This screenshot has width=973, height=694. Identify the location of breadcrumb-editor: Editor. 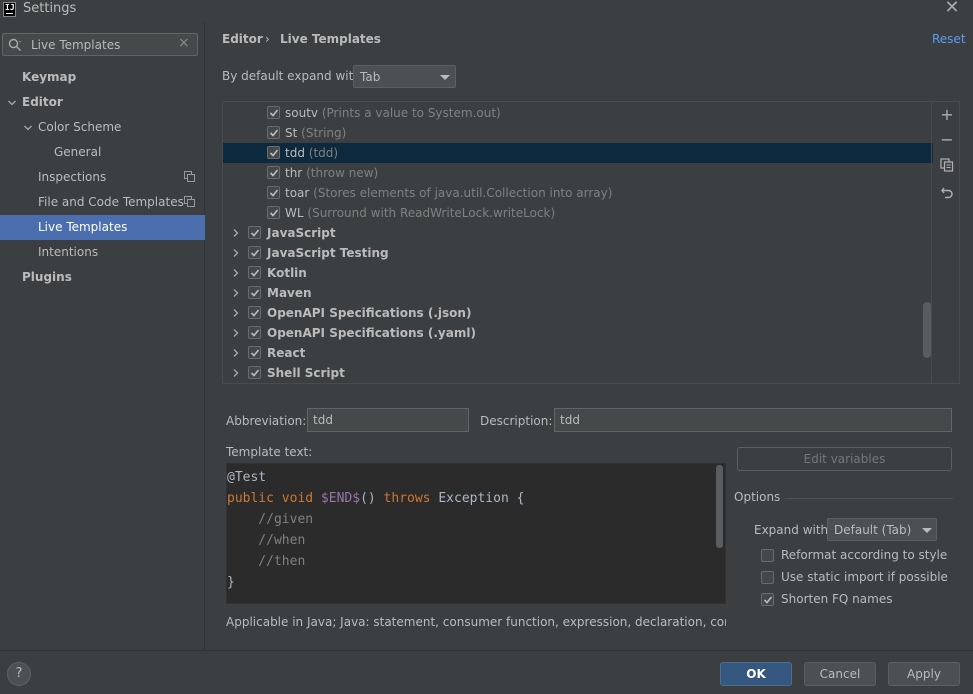
(242, 39).